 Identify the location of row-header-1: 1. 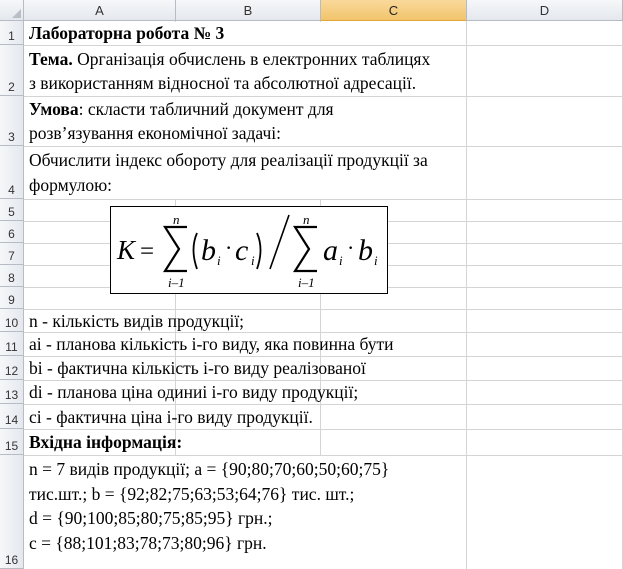
(12, 33).